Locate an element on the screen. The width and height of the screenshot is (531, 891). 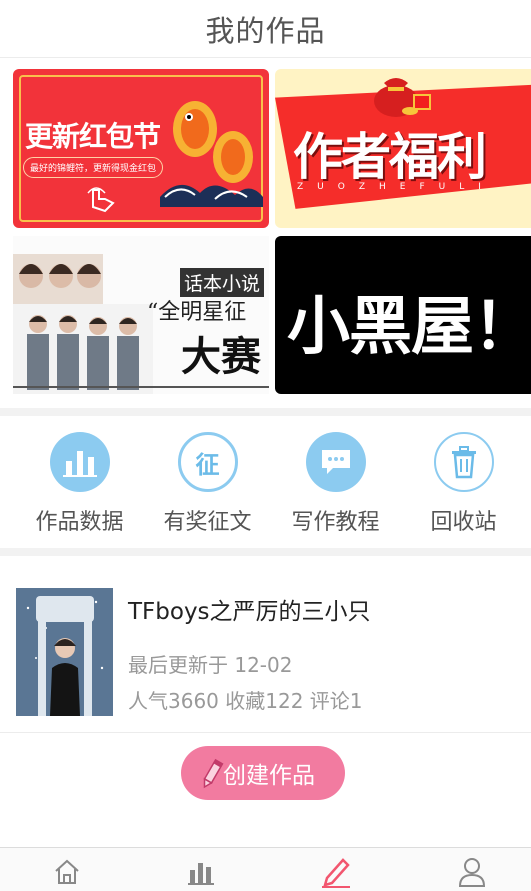
create-work-label: 创建作品 is located at coordinates (269, 776).